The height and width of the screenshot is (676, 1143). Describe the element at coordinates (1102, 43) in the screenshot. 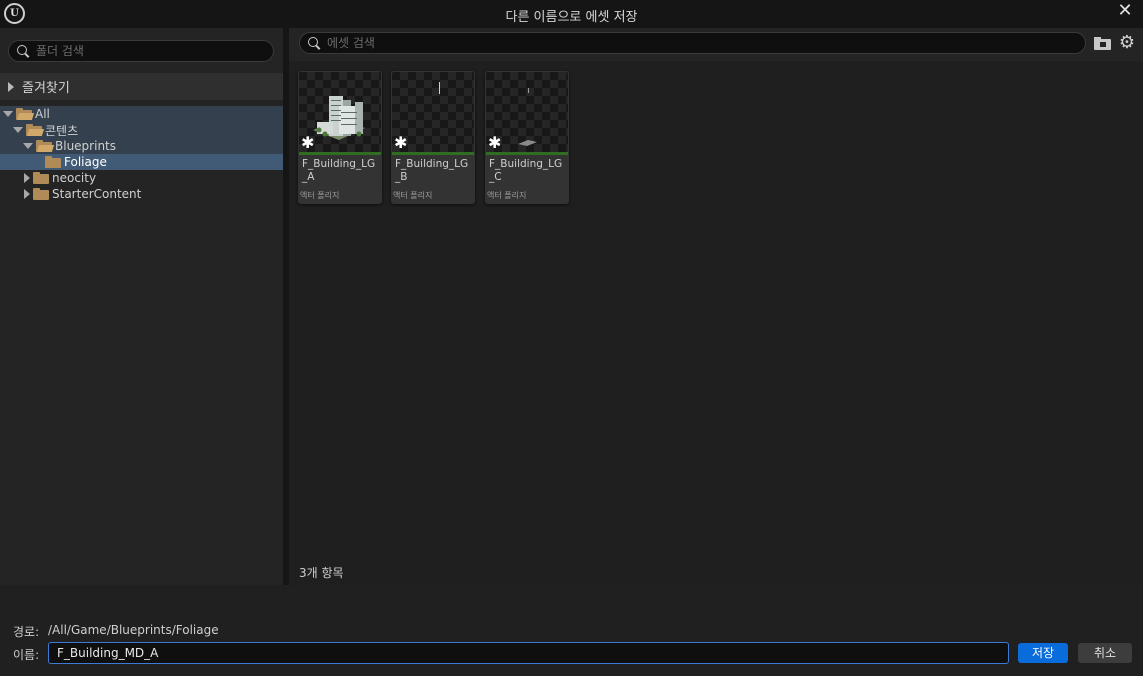

I see `folder-view-icon` at that location.